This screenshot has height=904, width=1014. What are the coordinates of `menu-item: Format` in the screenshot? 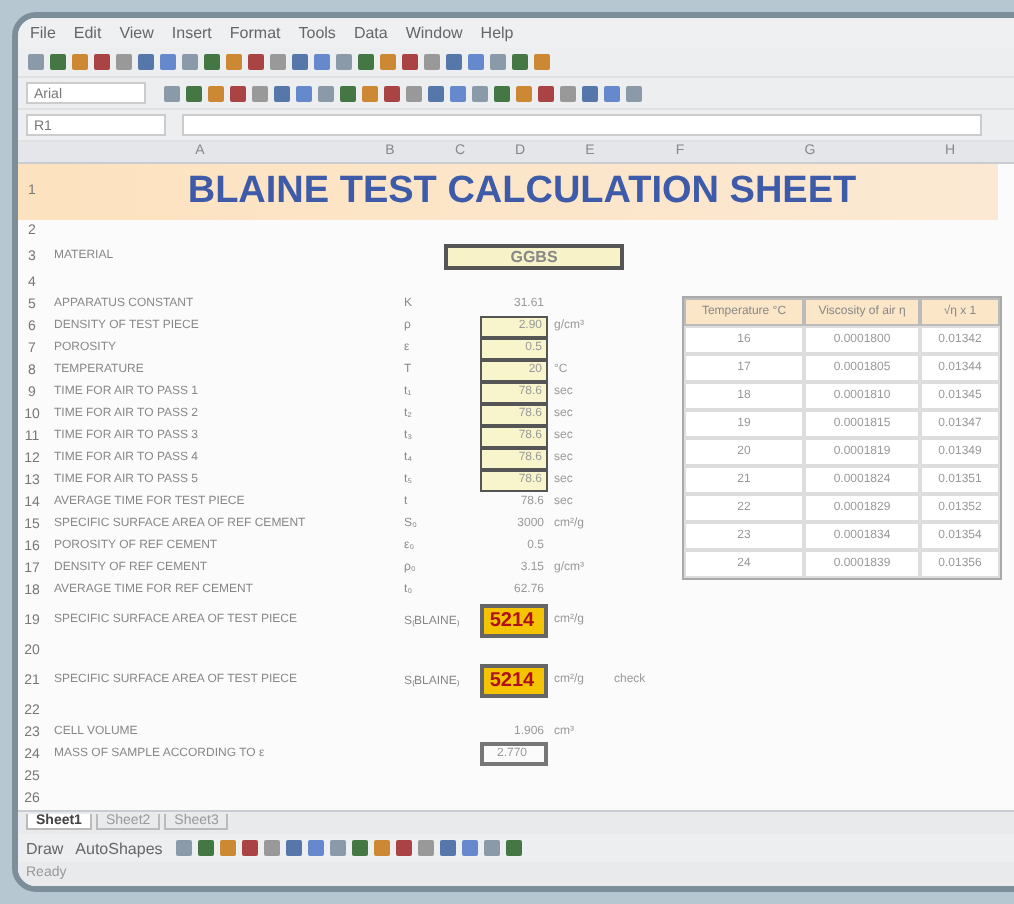 It's located at (255, 32).